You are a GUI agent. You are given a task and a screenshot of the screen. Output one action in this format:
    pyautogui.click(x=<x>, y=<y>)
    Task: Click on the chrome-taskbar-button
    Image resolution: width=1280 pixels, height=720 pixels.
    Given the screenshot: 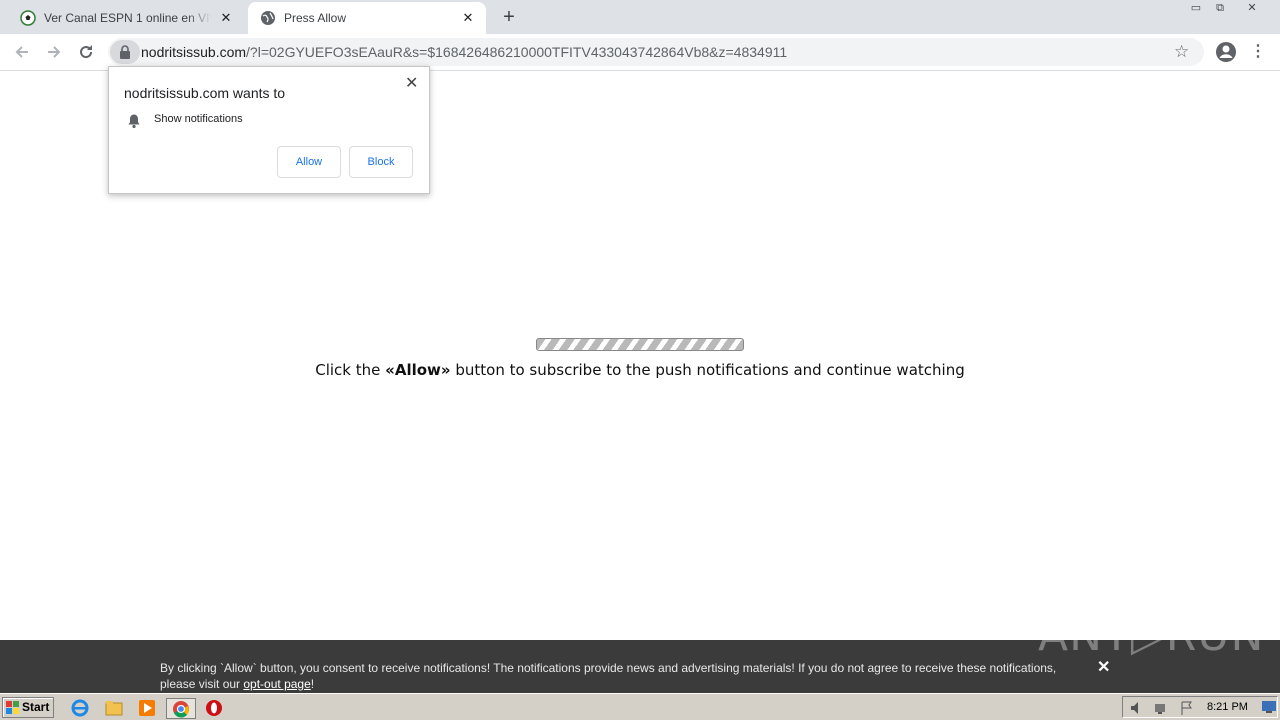 What is the action you would take?
    pyautogui.click(x=181, y=708)
    